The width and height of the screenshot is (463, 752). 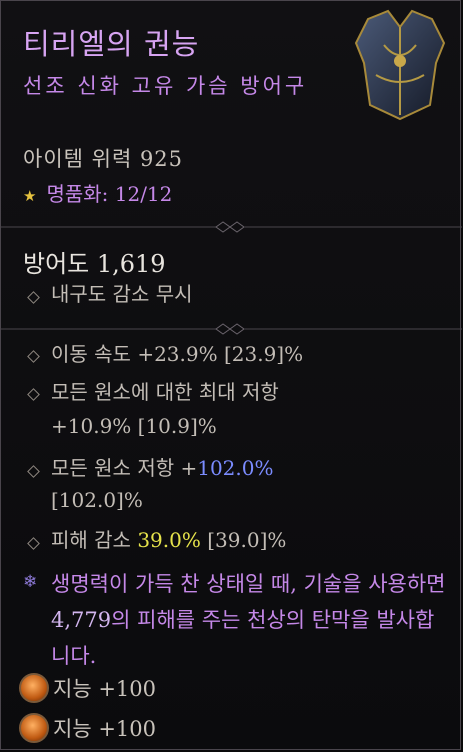 I want to click on unique-text: 생명력이 가득 찬 상태일 때, 기술을 사용하면, so click(x=248, y=584).